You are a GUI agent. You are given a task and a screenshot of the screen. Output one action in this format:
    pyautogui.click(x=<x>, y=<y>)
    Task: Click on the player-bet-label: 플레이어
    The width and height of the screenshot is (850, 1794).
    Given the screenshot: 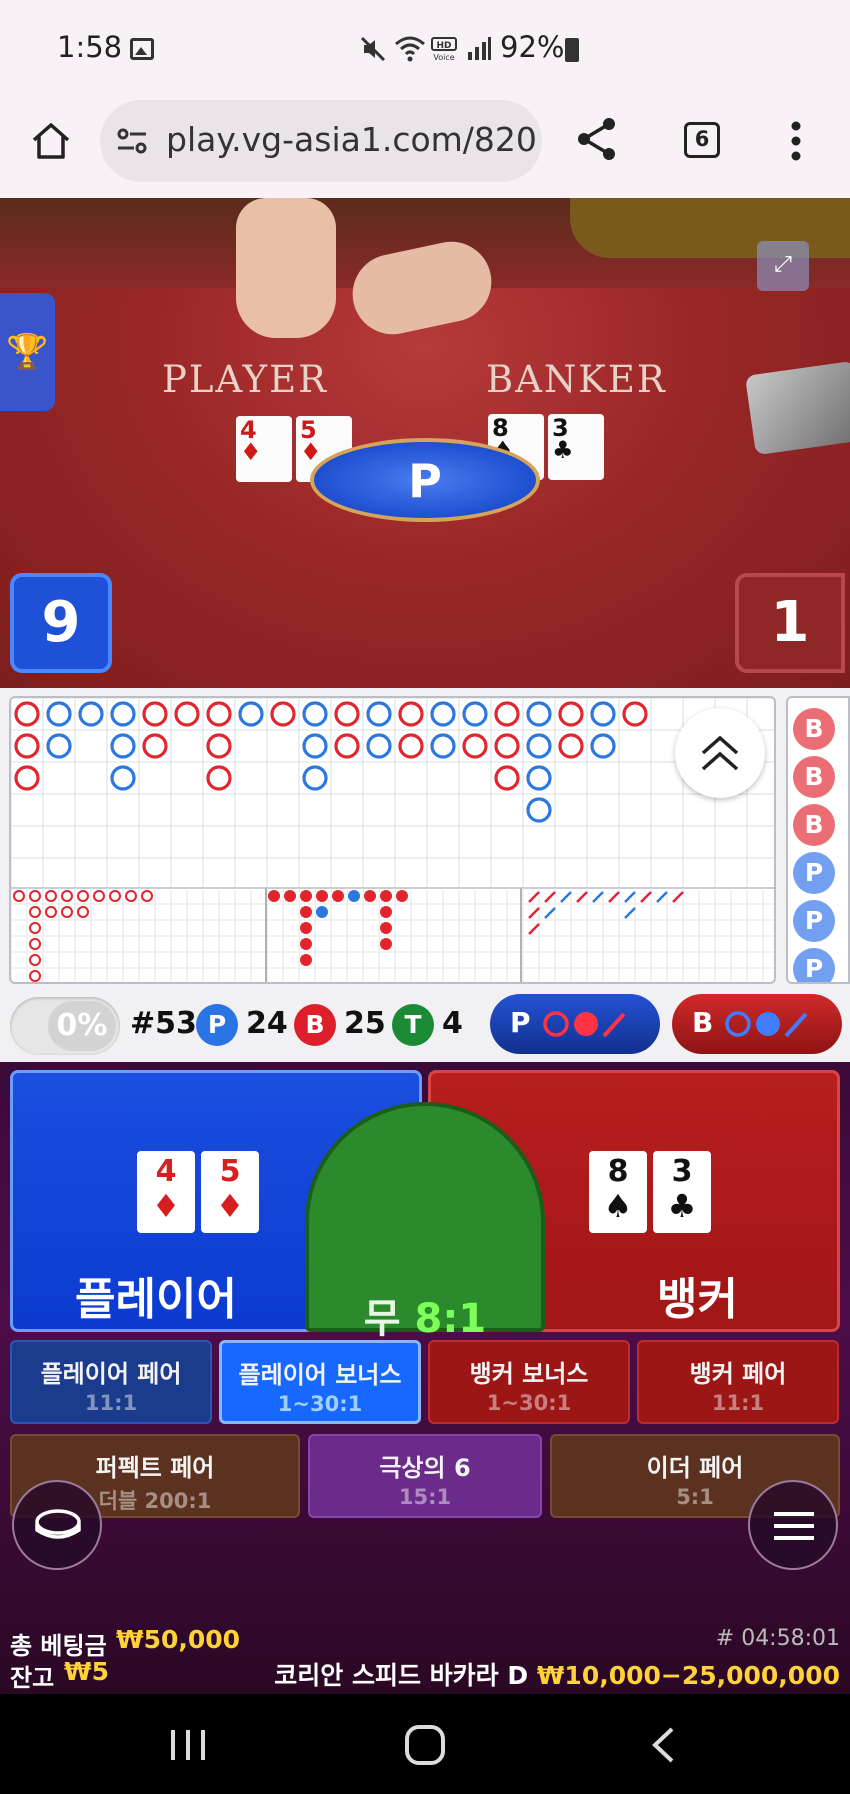 What is the action you would take?
    pyautogui.click(x=156, y=1299)
    